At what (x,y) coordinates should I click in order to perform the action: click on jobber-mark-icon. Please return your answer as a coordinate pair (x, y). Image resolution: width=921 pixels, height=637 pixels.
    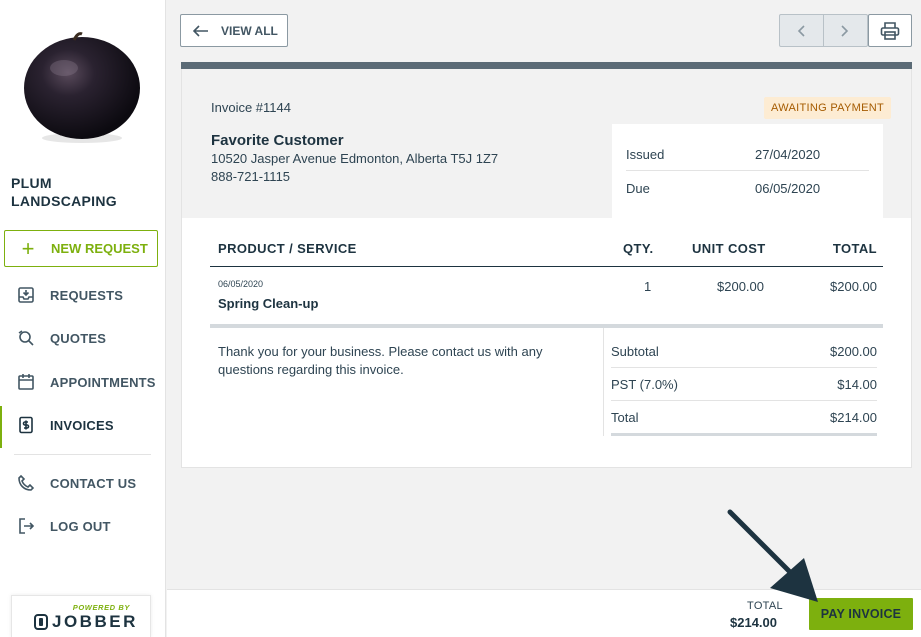
    Looking at the image, I should click on (41, 622).